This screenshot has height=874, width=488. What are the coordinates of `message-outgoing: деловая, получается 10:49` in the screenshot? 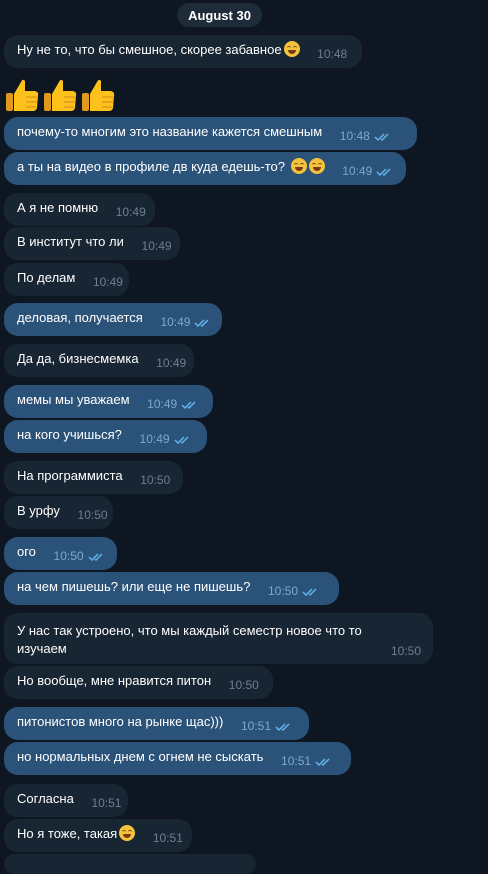 It's located at (113, 319).